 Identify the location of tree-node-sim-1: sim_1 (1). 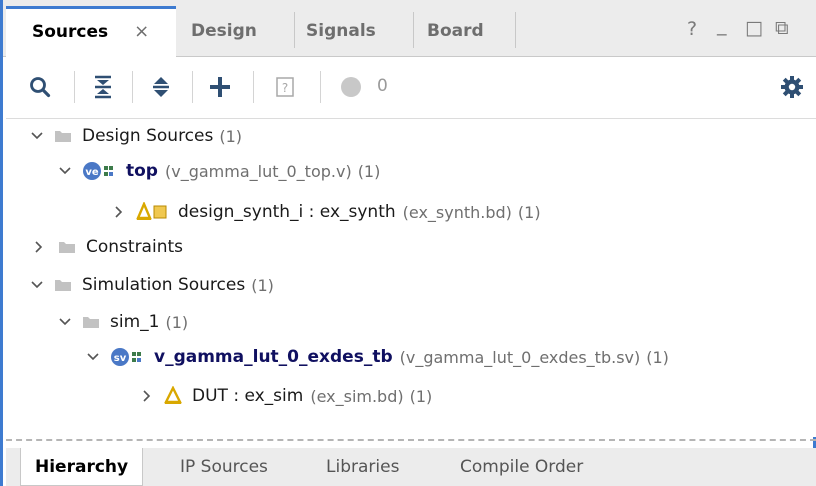
(123, 322).